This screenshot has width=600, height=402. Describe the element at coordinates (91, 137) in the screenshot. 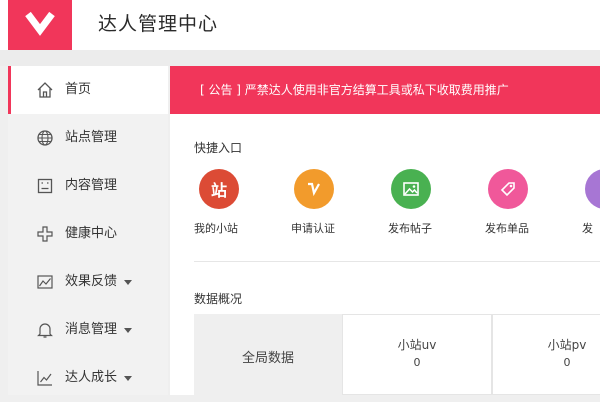

I see `sidebar-item-label: 站点管理` at that location.